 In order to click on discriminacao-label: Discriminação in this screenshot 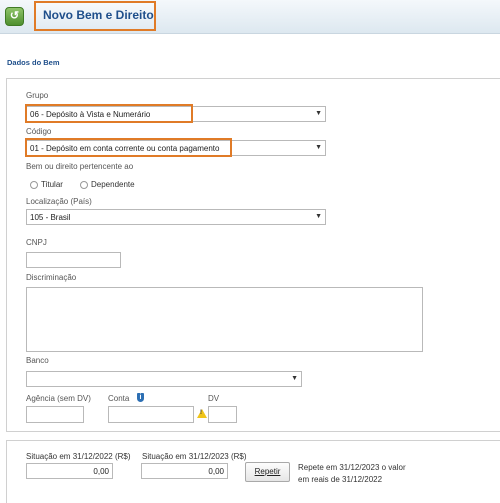, I will do `click(51, 277)`.